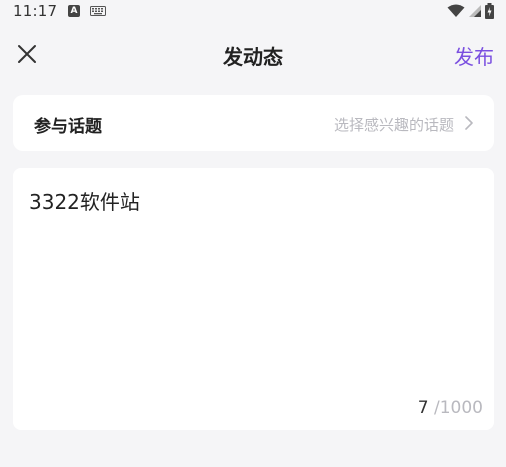 This screenshot has height=467, width=506. Describe the element at coordinates (98, 11) in the screenshot. I see `keyboard-icon` at that location.